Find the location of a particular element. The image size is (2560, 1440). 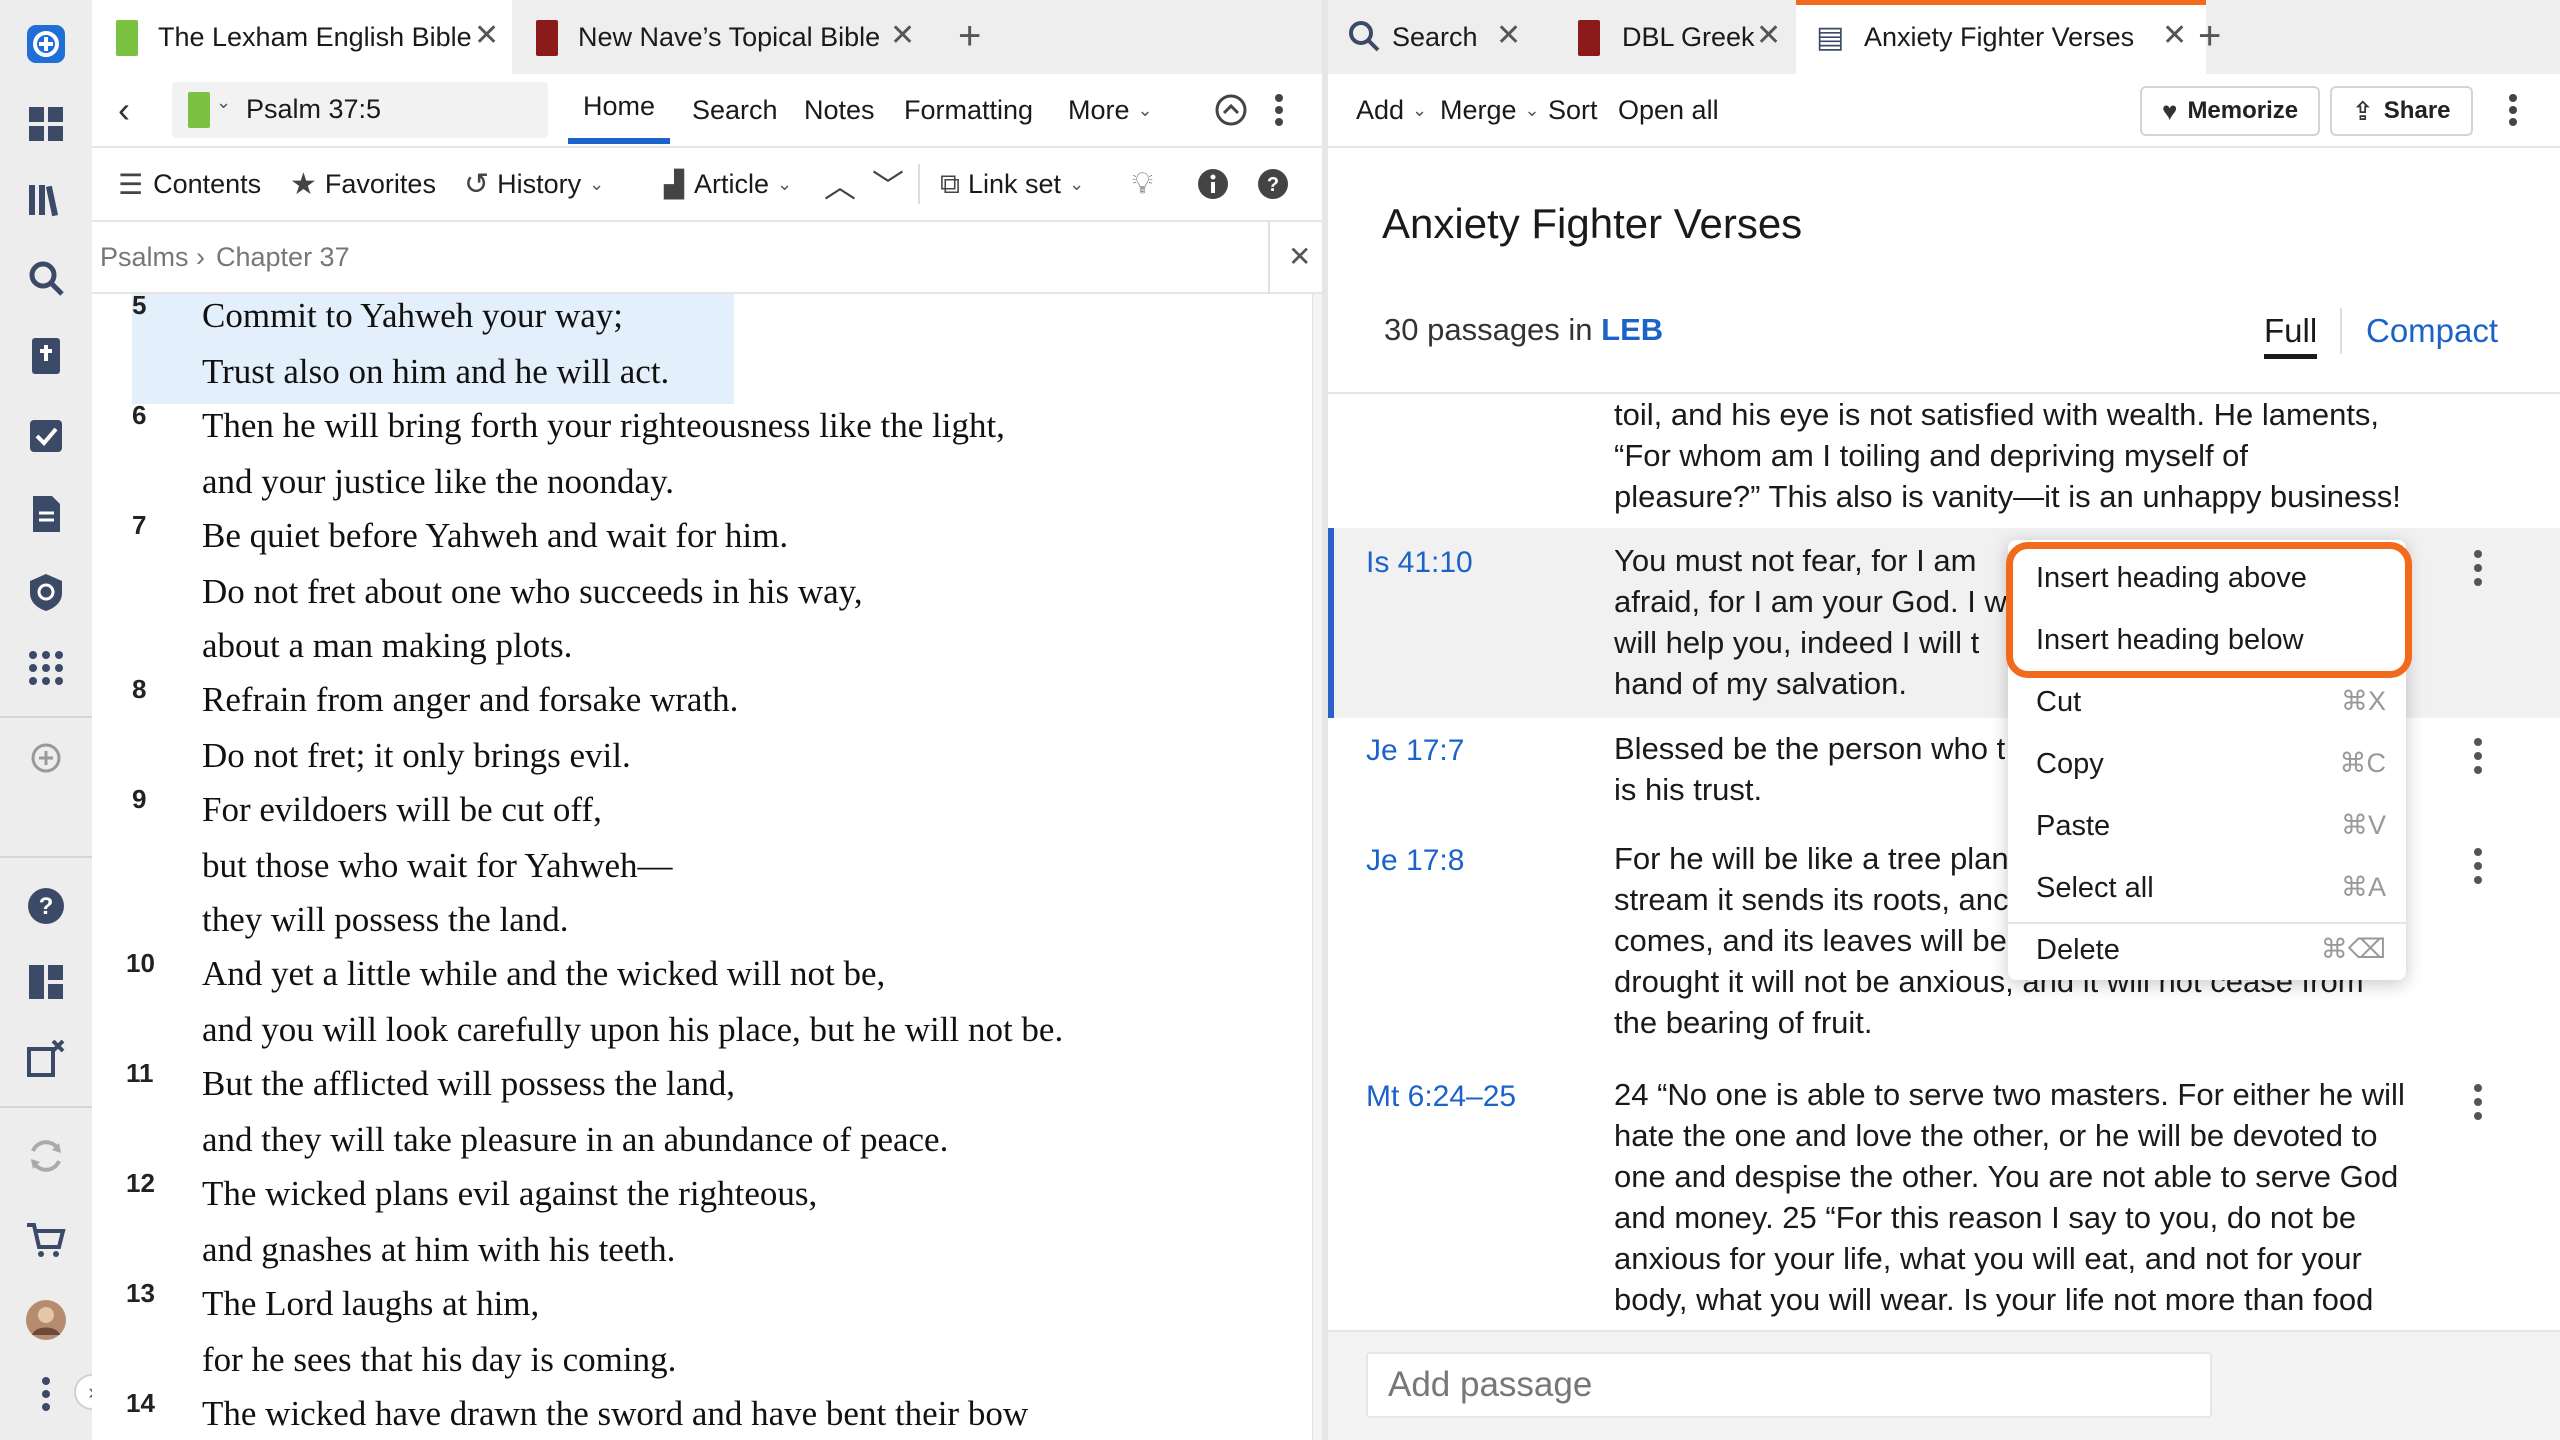

close-panels-icon is located at coordinates (46, 1058).